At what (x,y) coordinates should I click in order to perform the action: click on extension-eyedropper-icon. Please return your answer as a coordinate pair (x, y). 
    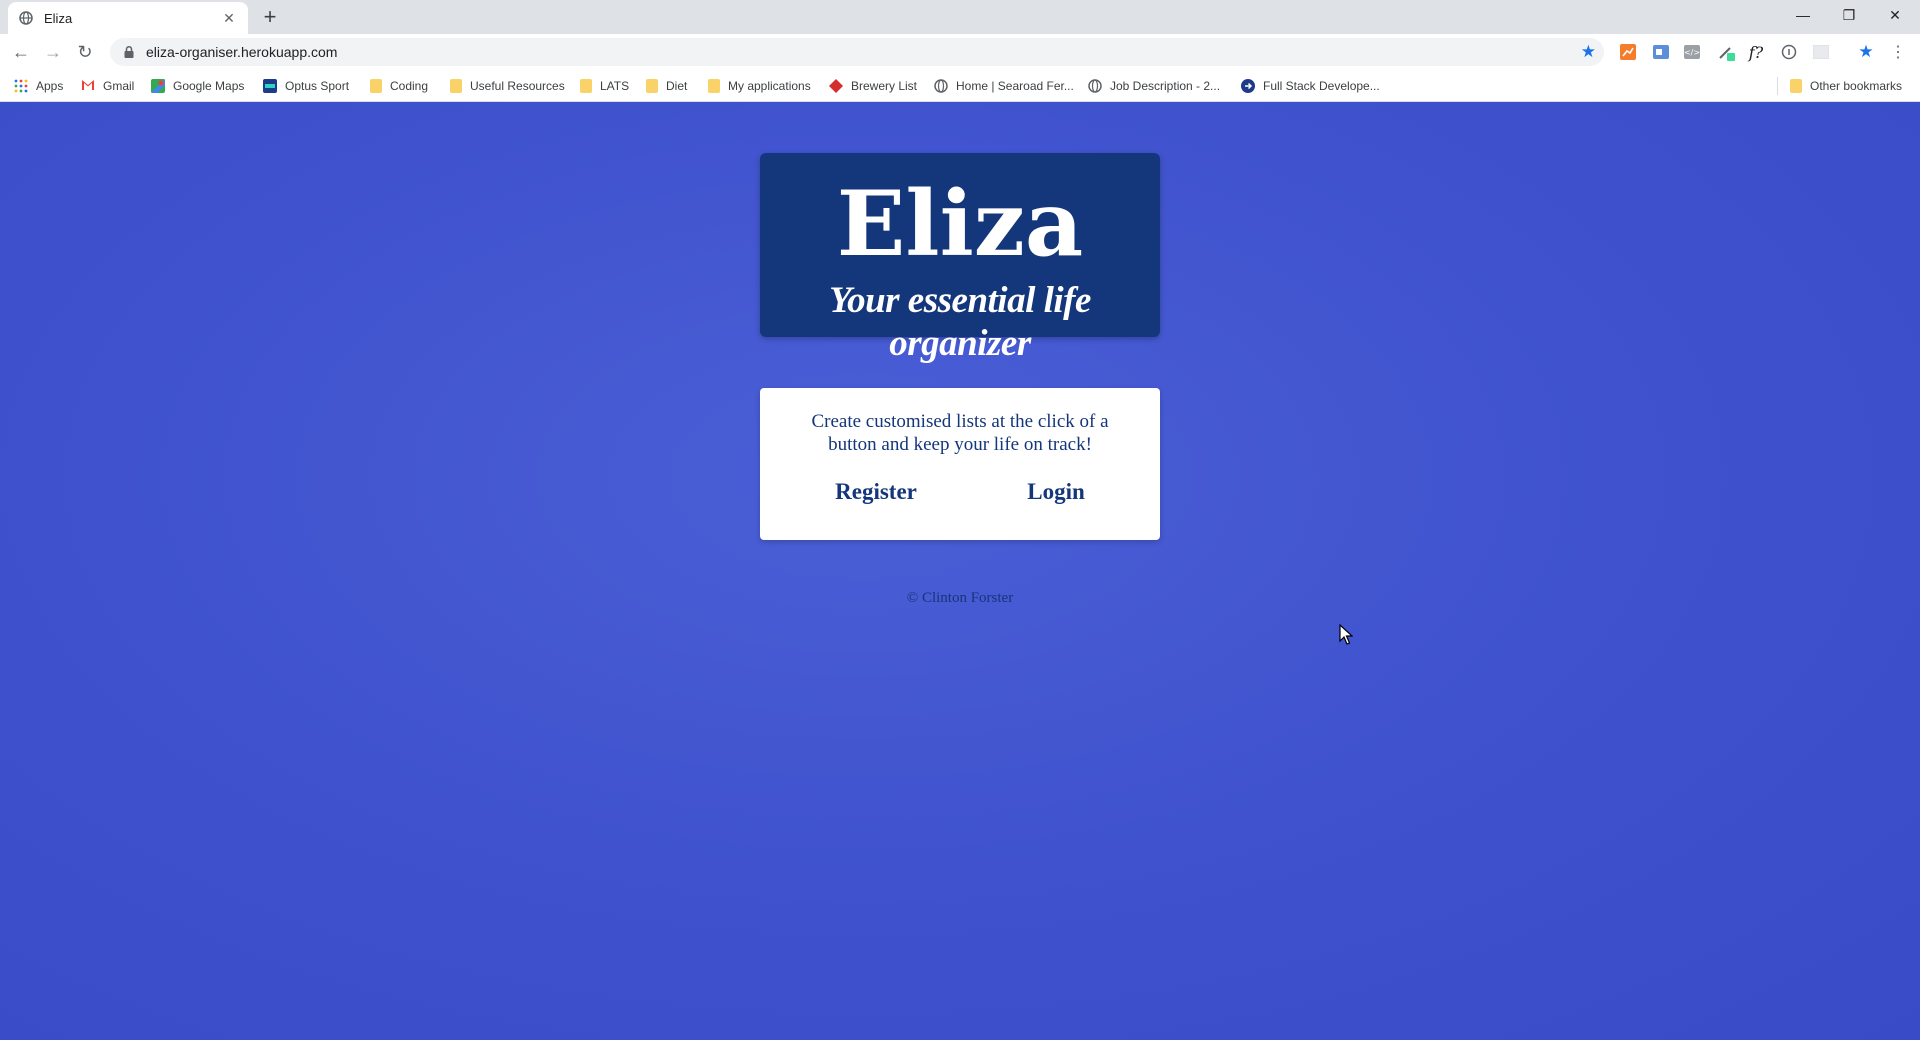
    Looking at the image, I should click on (1726, 52).